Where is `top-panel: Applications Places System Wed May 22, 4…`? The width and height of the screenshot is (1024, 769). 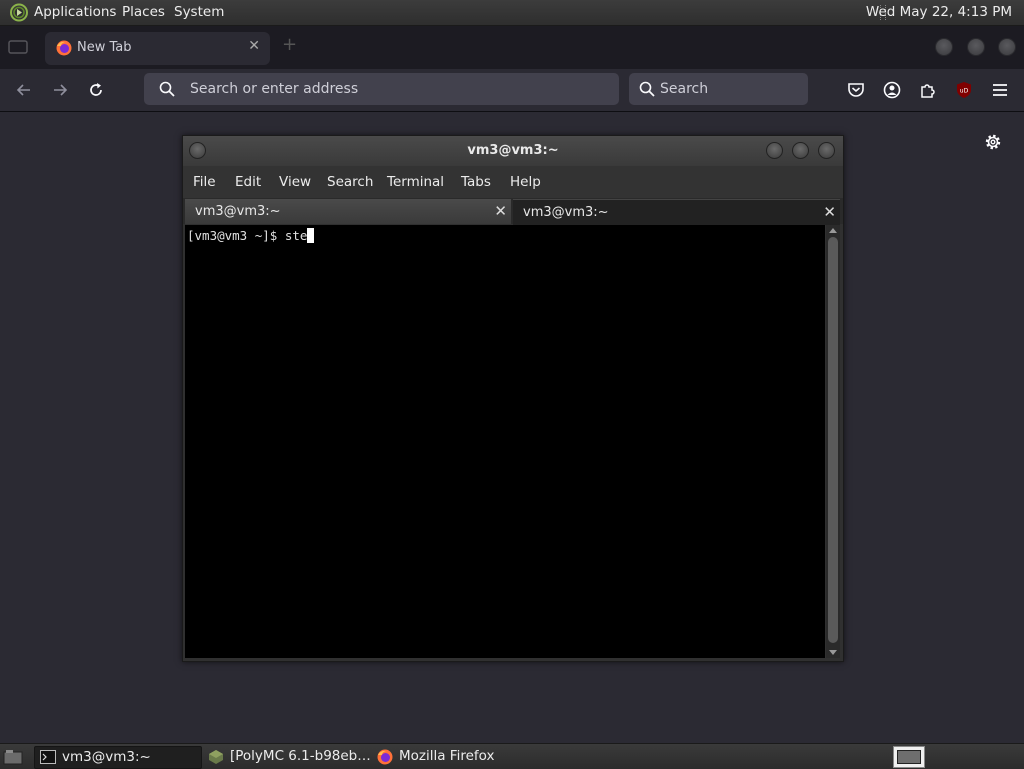 top-panel: Applications Places System Wed May 22, 4… is located at coordinates (512, 13).